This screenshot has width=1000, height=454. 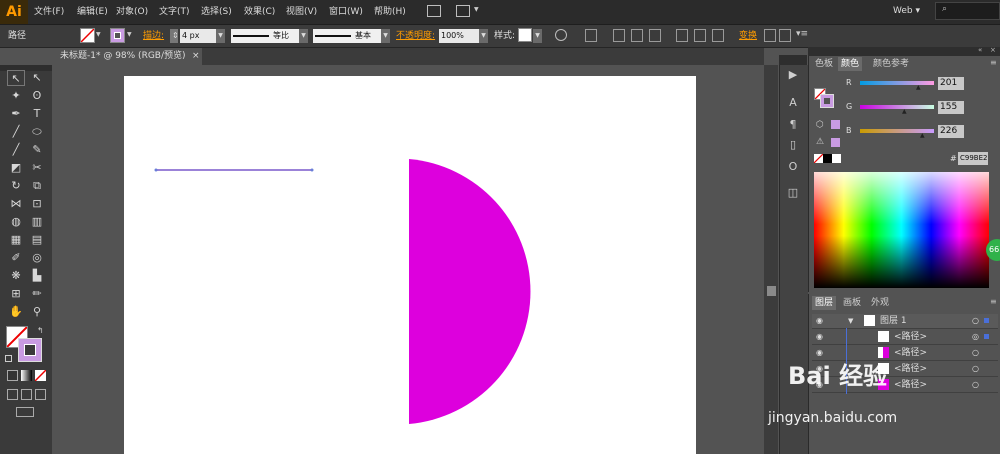 I want to click on blob-brush-tool-icon: ◩, so click(x=16, y=168).